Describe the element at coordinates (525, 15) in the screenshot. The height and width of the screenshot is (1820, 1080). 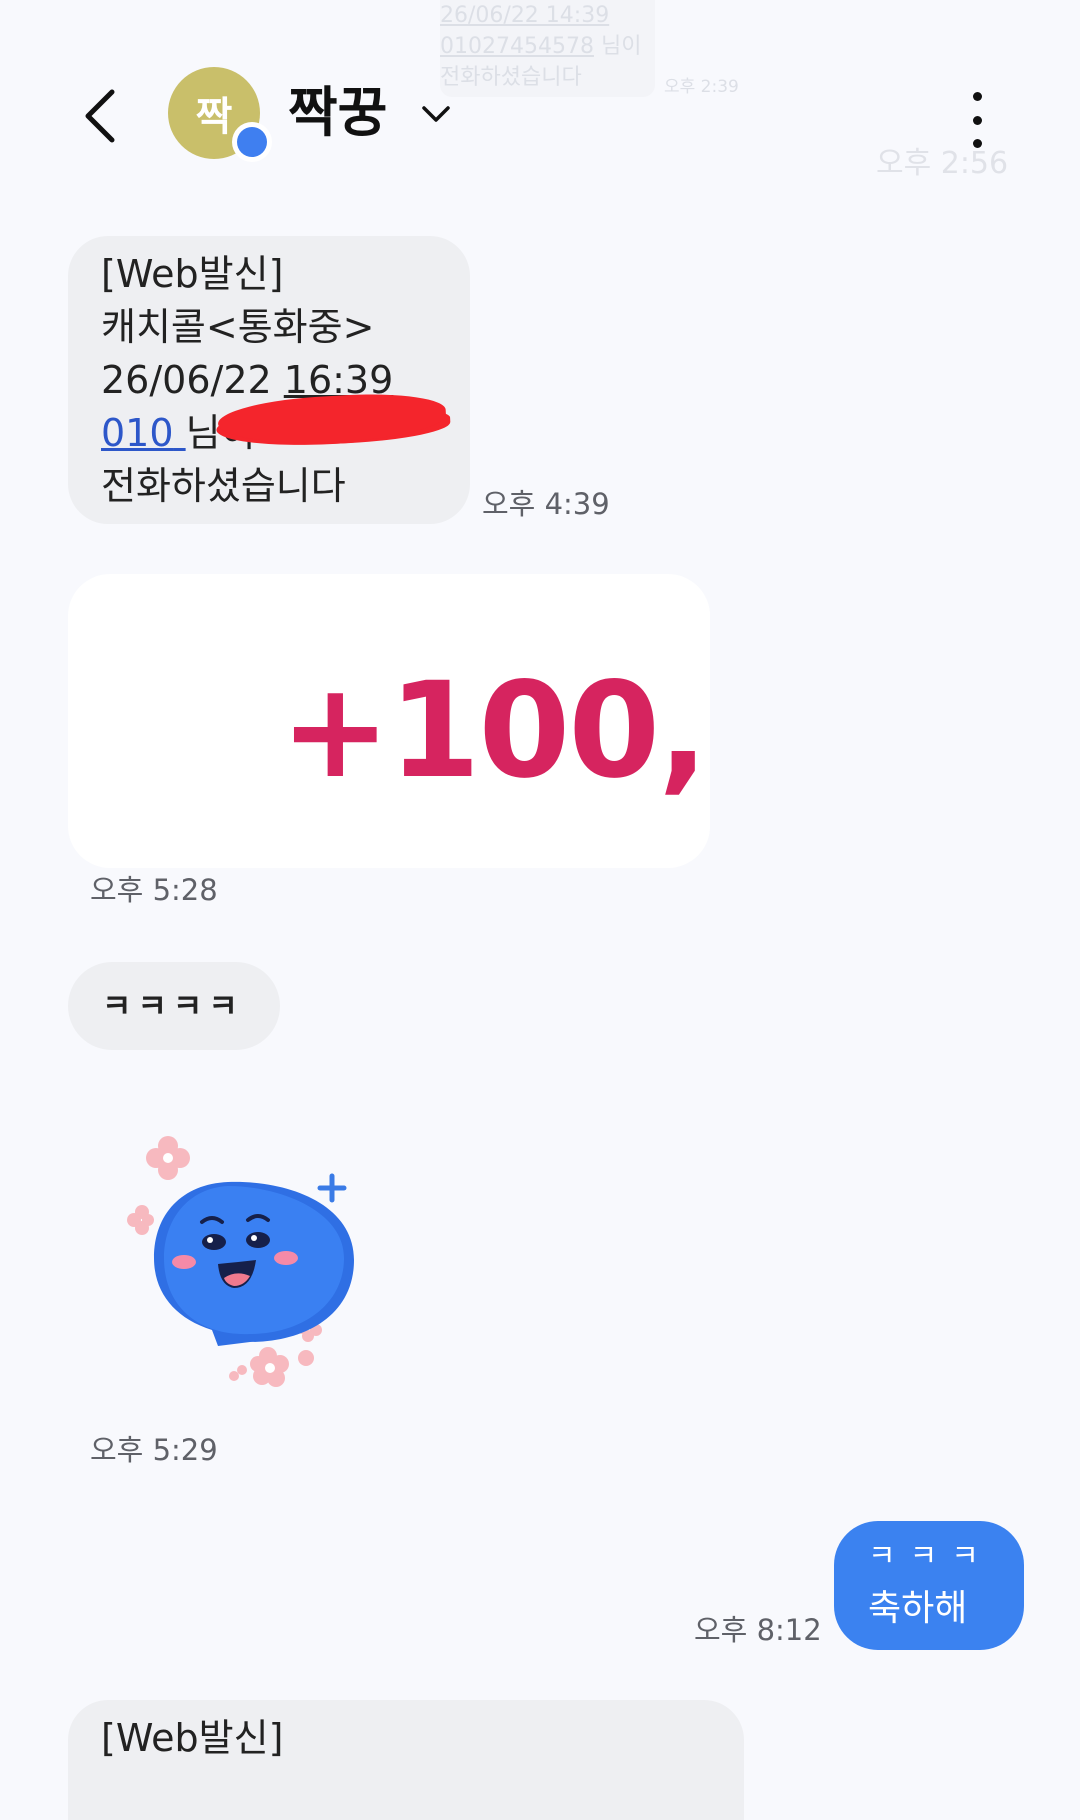
I see `previous-message-datetime: 26/06/22 14:39` at that location.